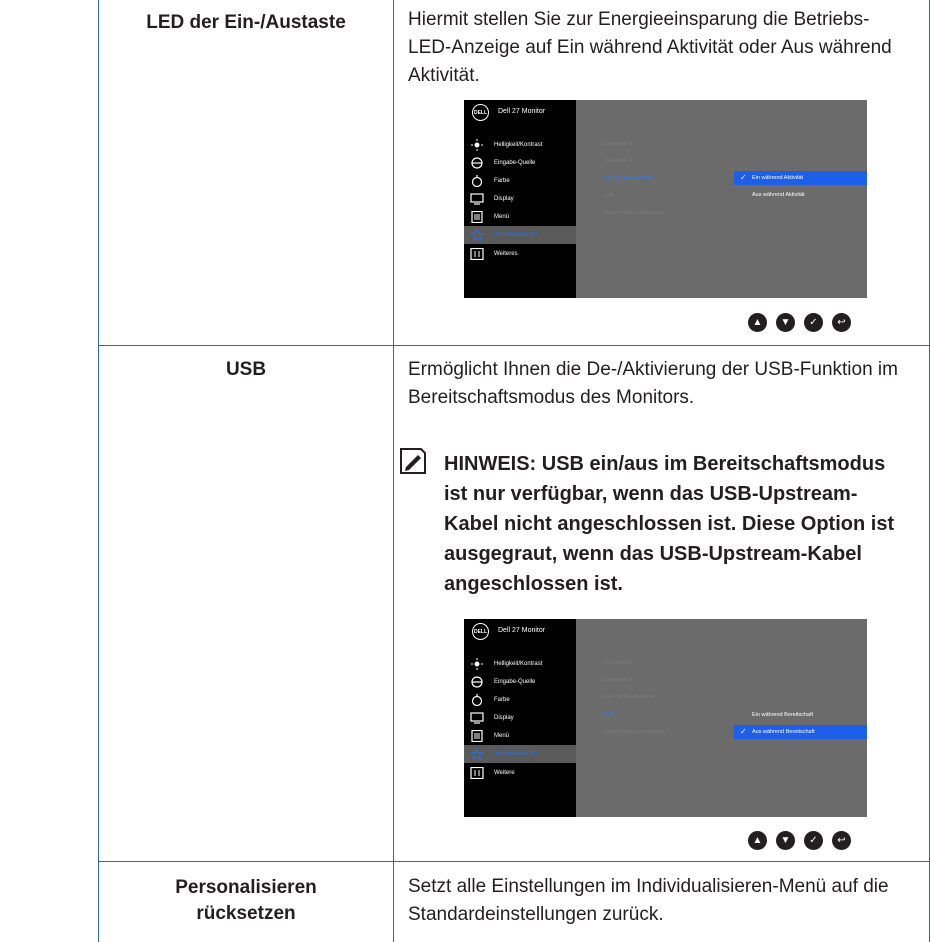  Describe the element at coordinates (520, 773) in the screenshot. I see `osd-menu-item-others: Weitere` at that location.